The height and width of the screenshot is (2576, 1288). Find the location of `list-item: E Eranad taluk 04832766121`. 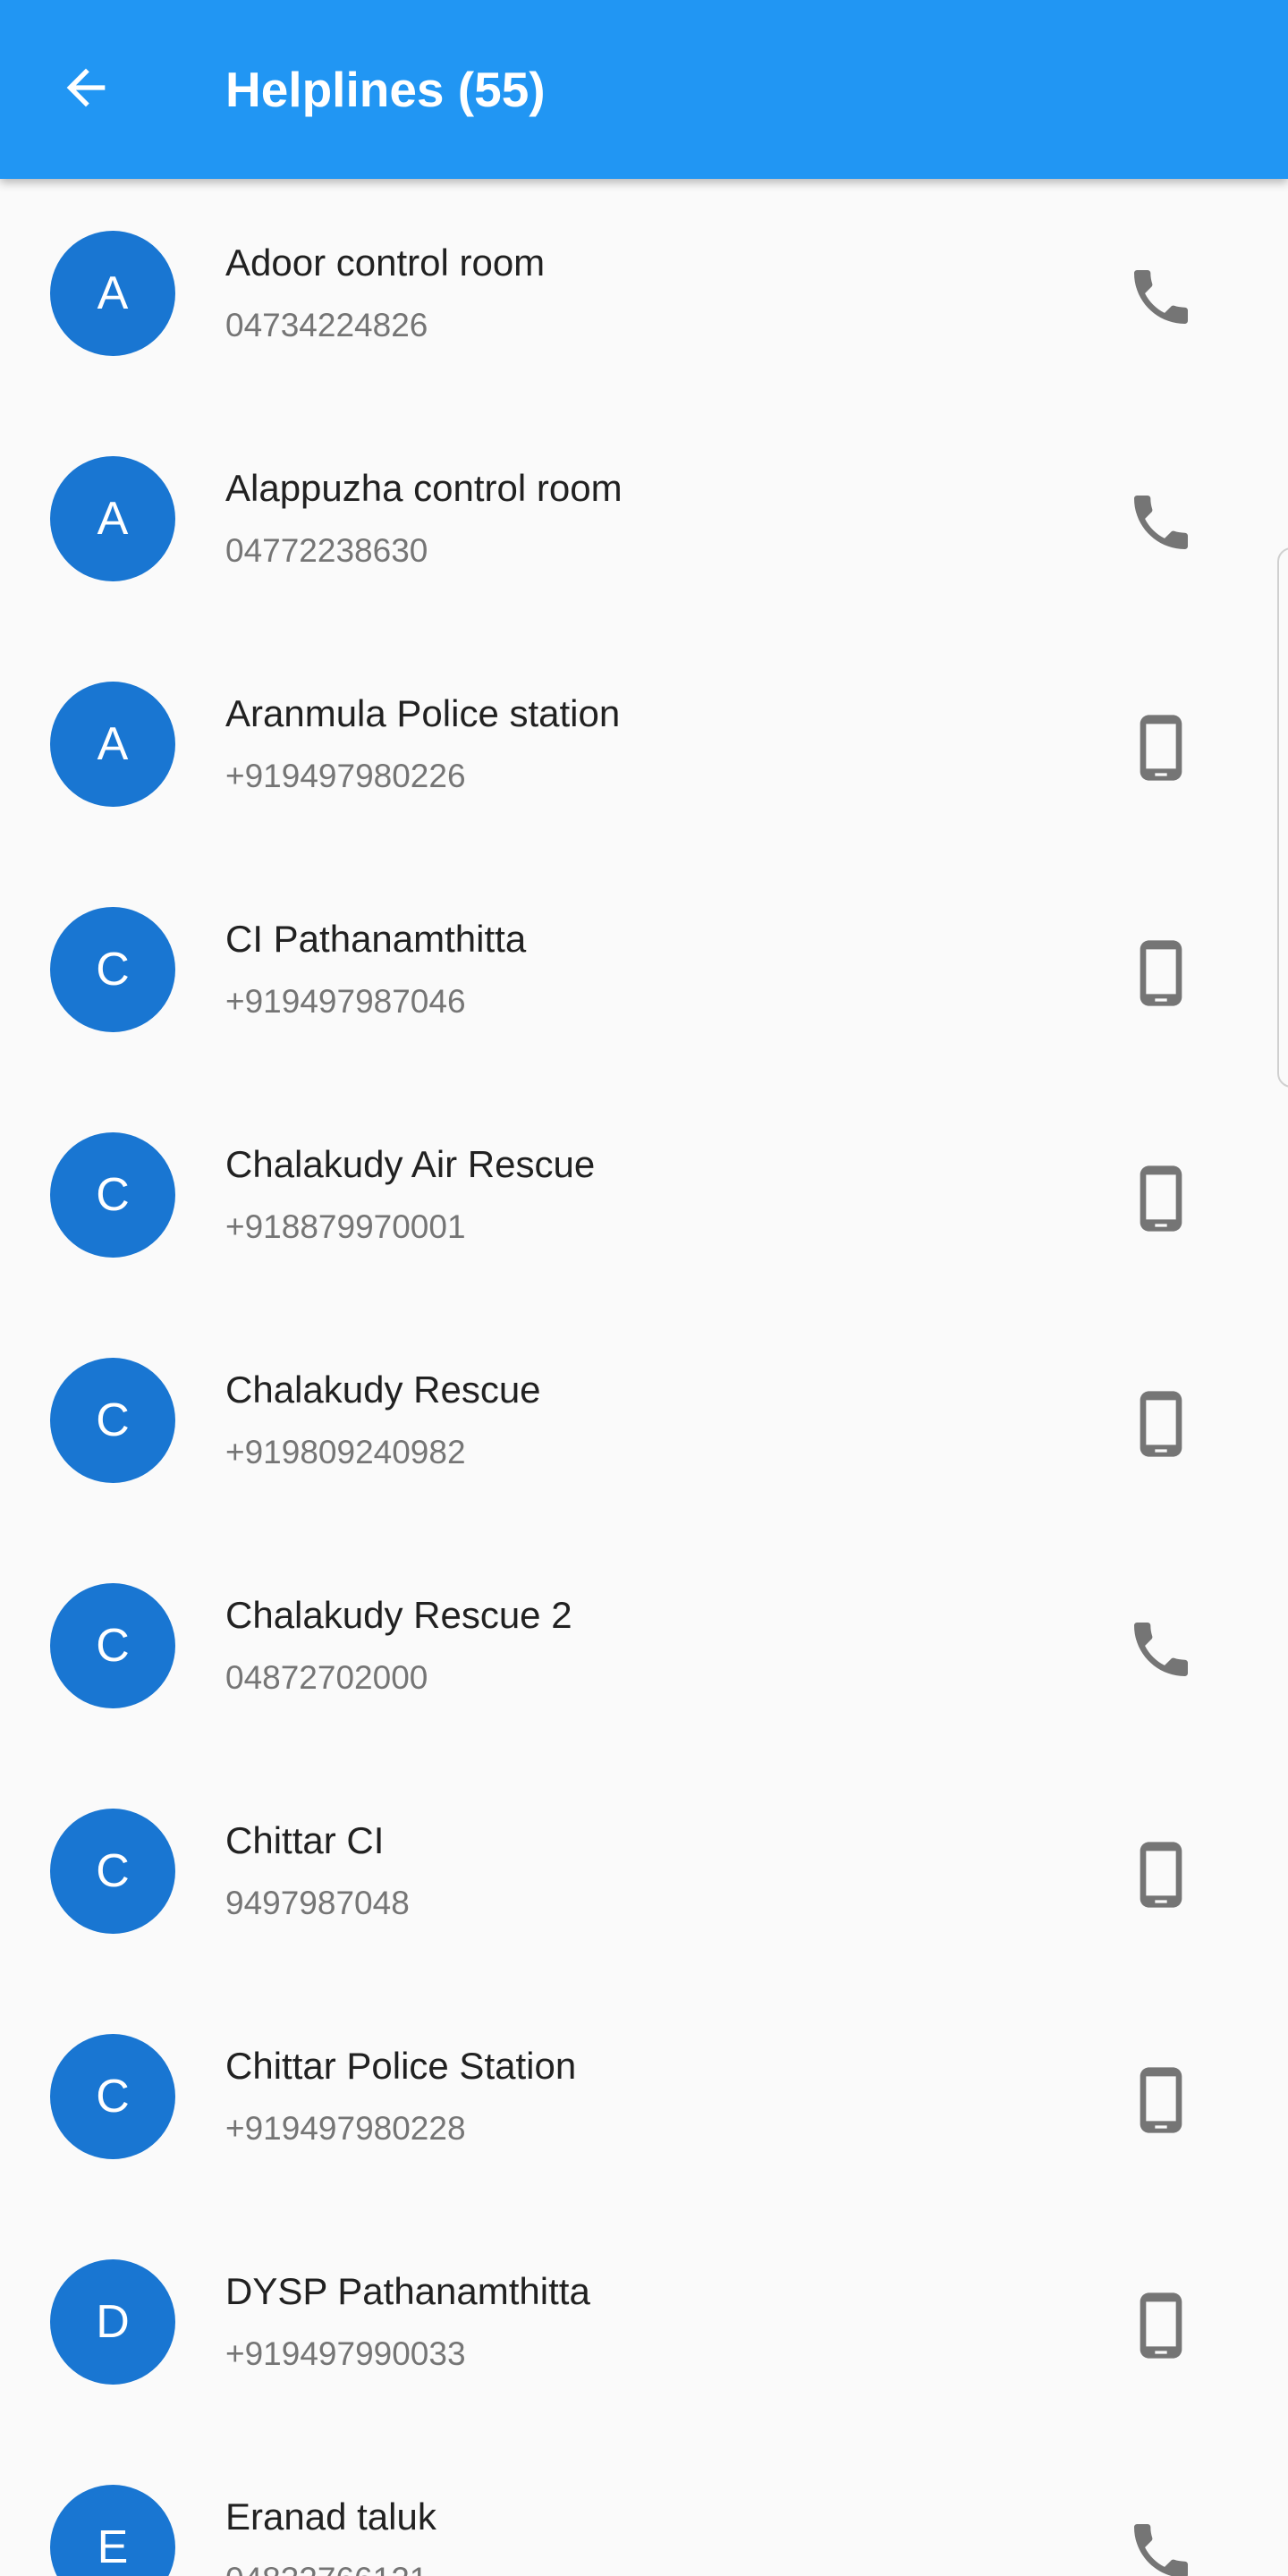

list-item: E Eranad taluk 04832766121 is located at coordinates (644, 2504).